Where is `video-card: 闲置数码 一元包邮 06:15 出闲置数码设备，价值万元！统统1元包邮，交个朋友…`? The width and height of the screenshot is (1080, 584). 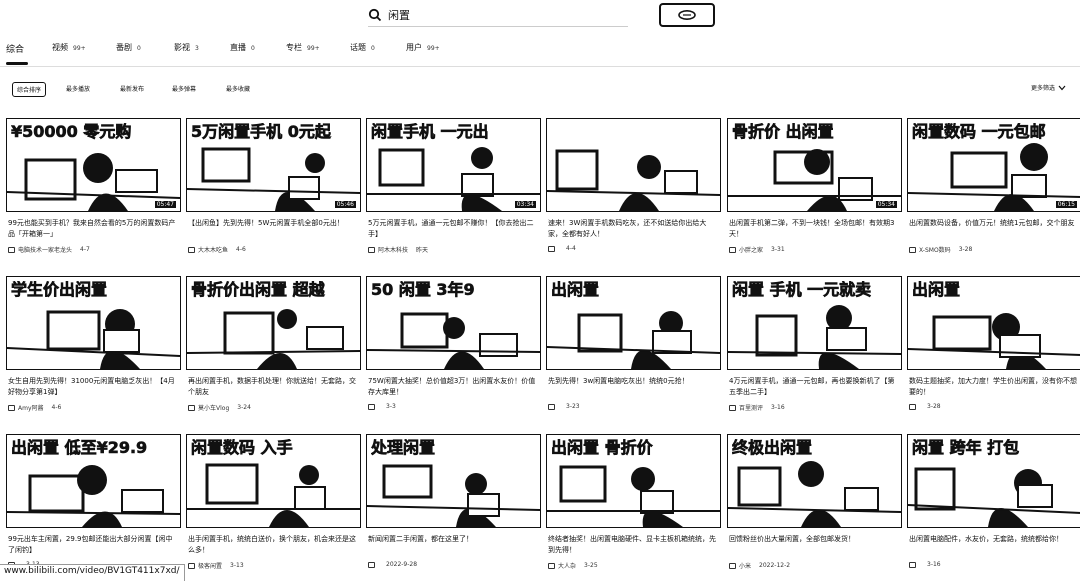
video-card: 闲置数码 一元包邮 06:15 出闲置数码设备，价值万元！统统1元包邮，交个朋友… is located at coordinates (993, 193).